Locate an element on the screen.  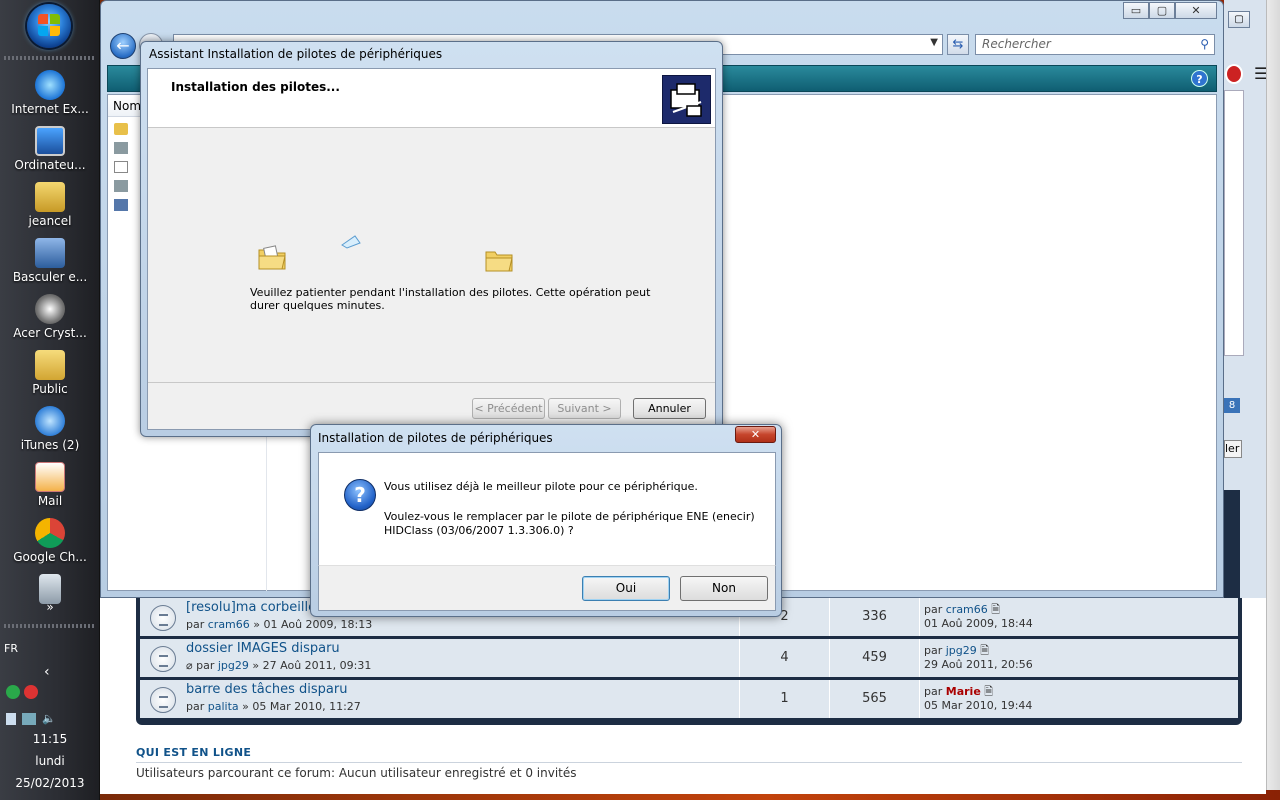
last-post: par cram66 🗎 01 Aoû 2009, 18:44 is located at coordinates (1078, 617).